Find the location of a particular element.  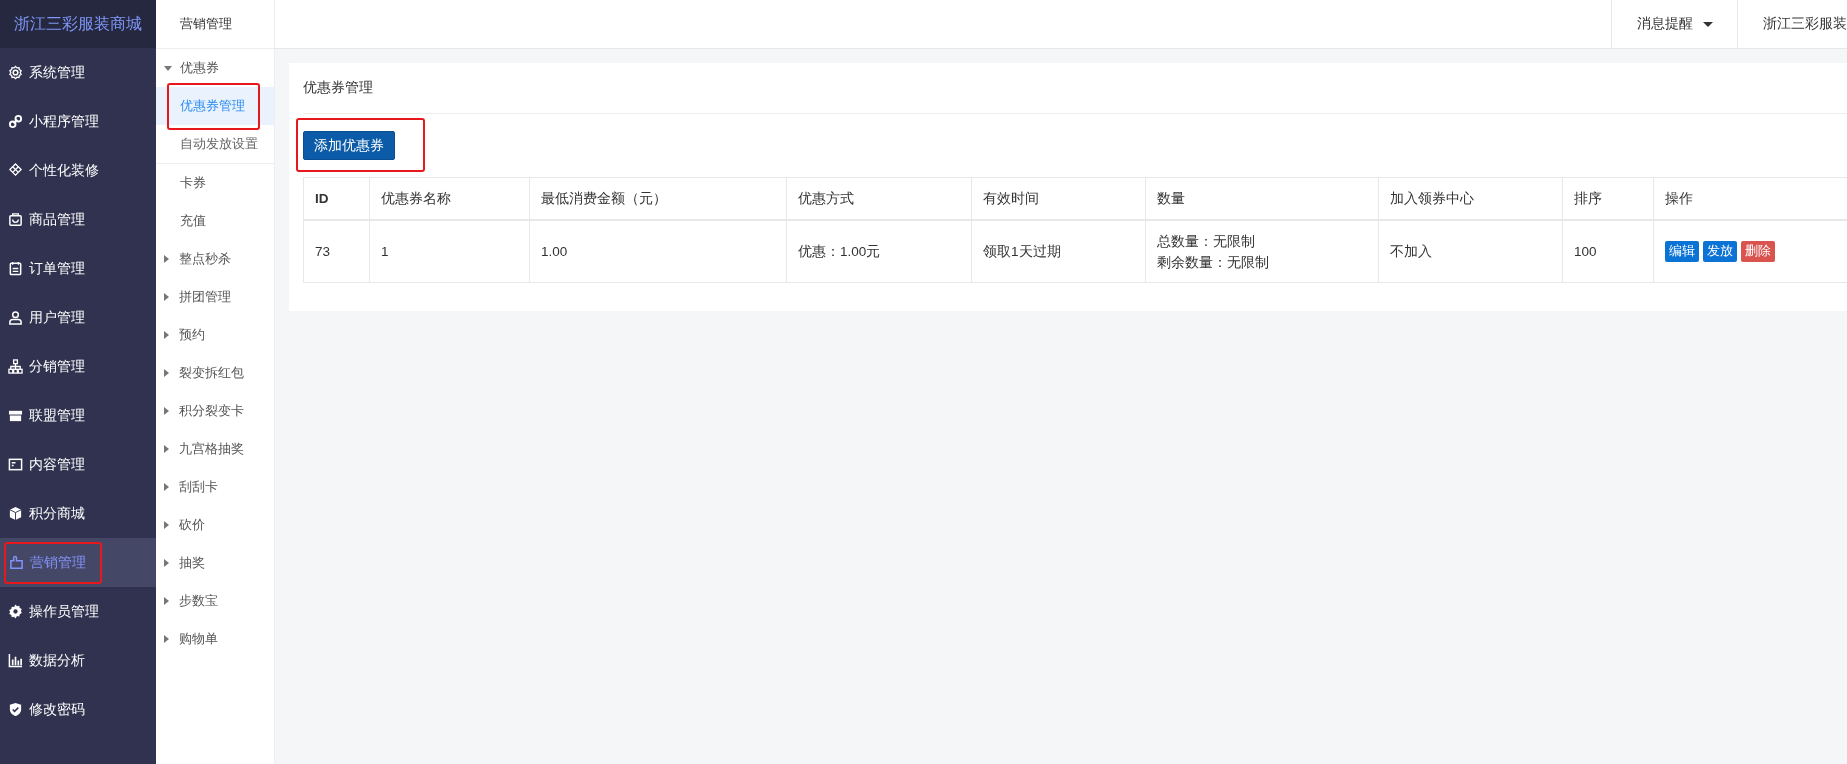

bar-chart-icon is located at coordinates (15, 660).